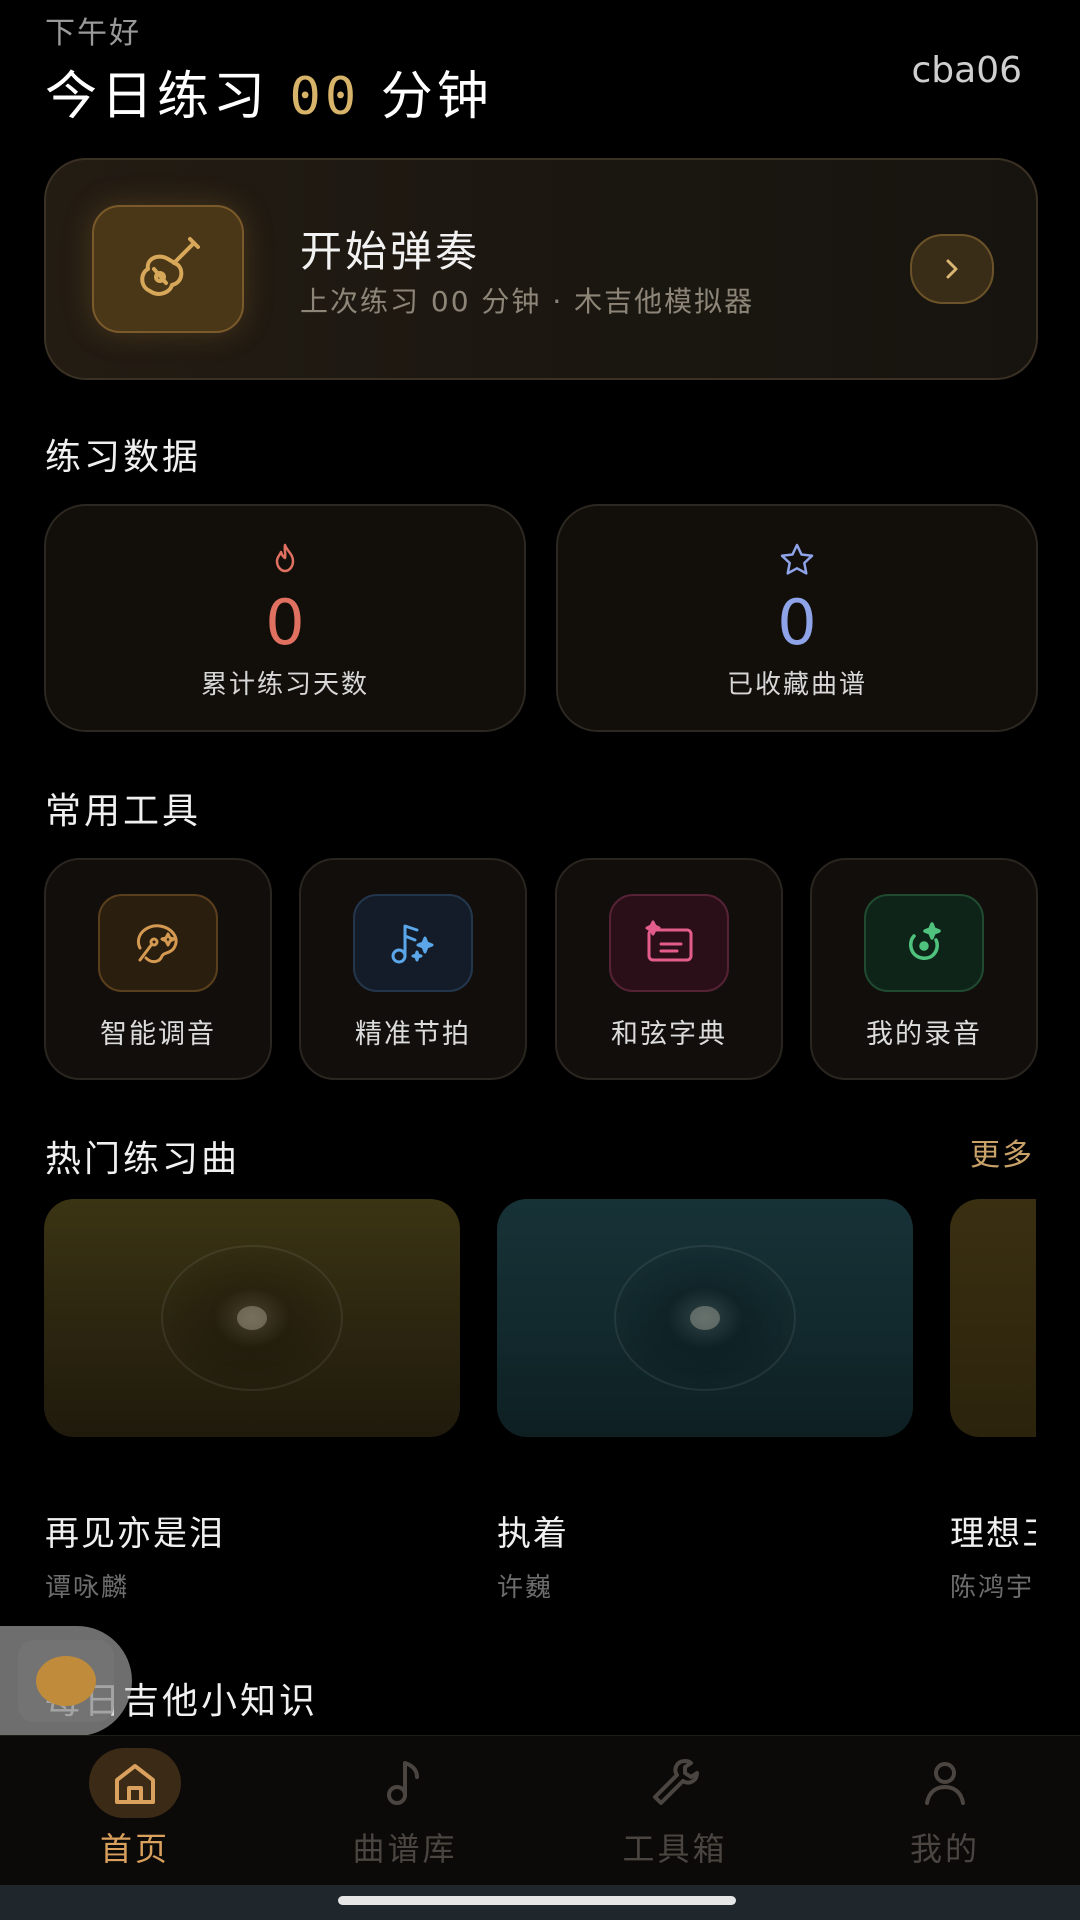  What do you see at coordinates (675, 1783) in the screenshot?
I see `wrench-icon` at bounding box center [675, 1783].